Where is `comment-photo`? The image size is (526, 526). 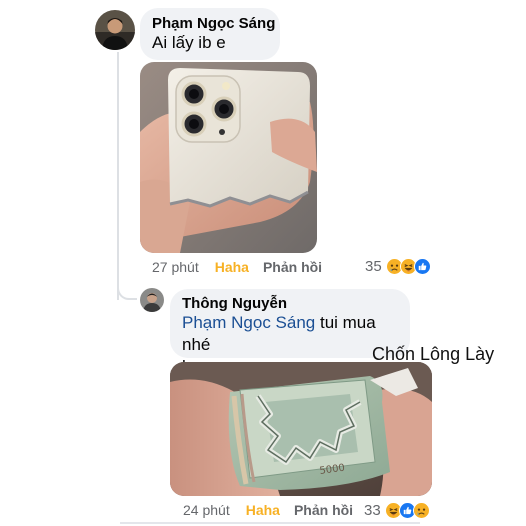 comment-photo is located at coordinates (228, 157).